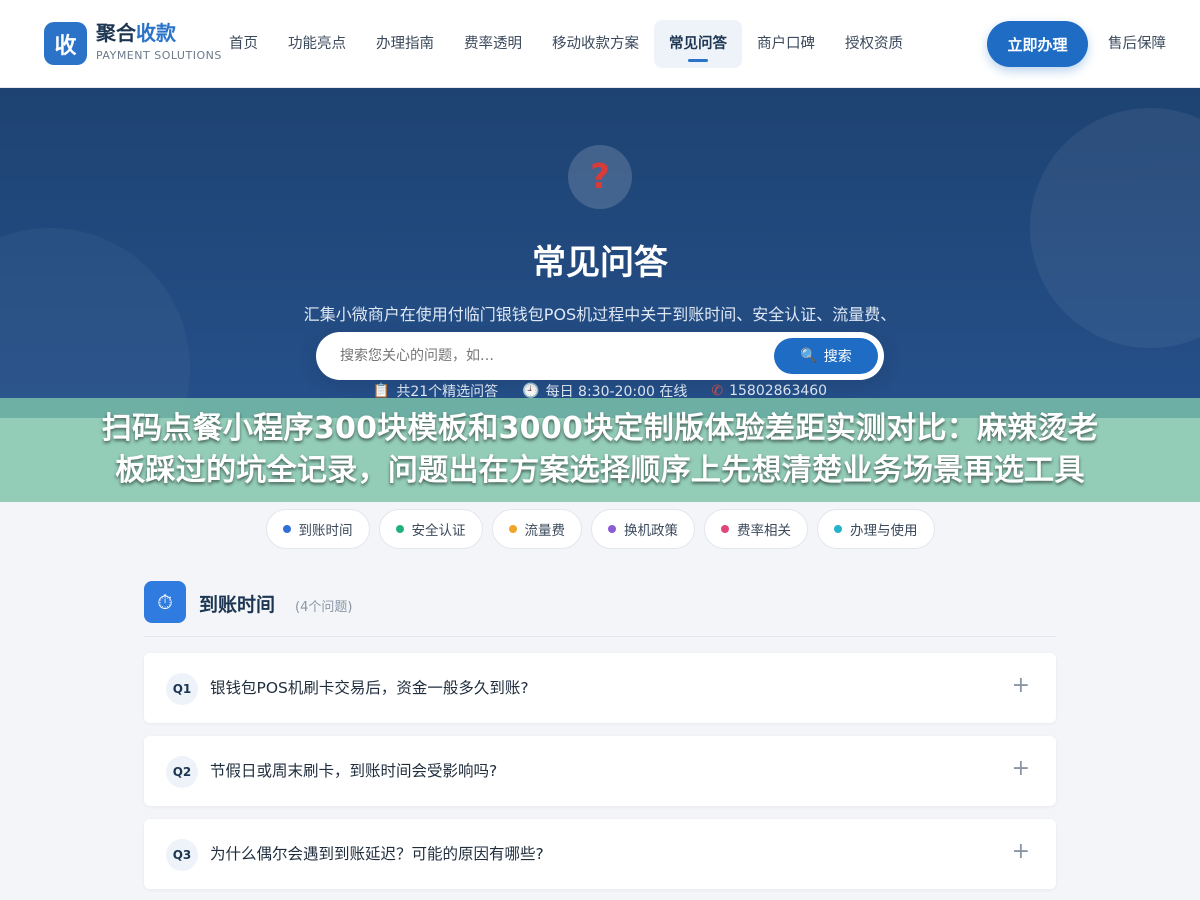 The image size is (1200, 900). Describe the element at coordinates (354, 771) in the screenshot. I see `question-text: 节假日或周末刷卡，到账时间会受影响吗?` at that location.